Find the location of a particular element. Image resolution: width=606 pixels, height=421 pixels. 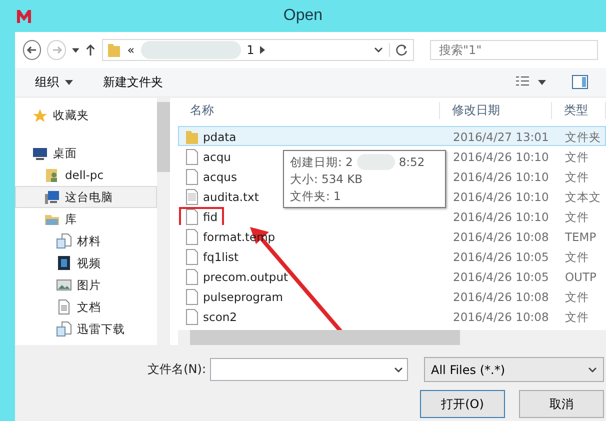

star-icon is located at coordinates (40, 116).